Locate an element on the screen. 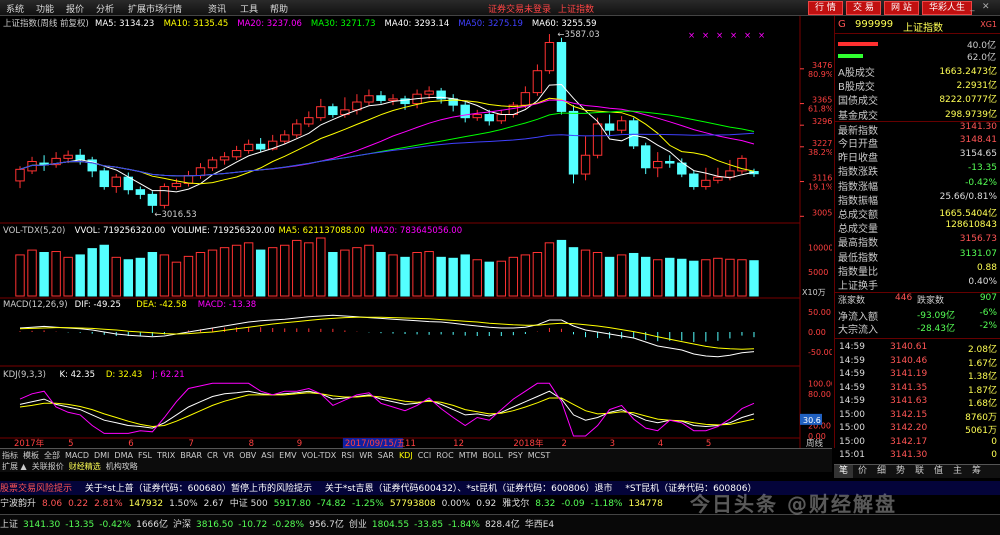 The image size is (1000, 535). stat-value: 3131.07 is located at coordinates (978, 253).